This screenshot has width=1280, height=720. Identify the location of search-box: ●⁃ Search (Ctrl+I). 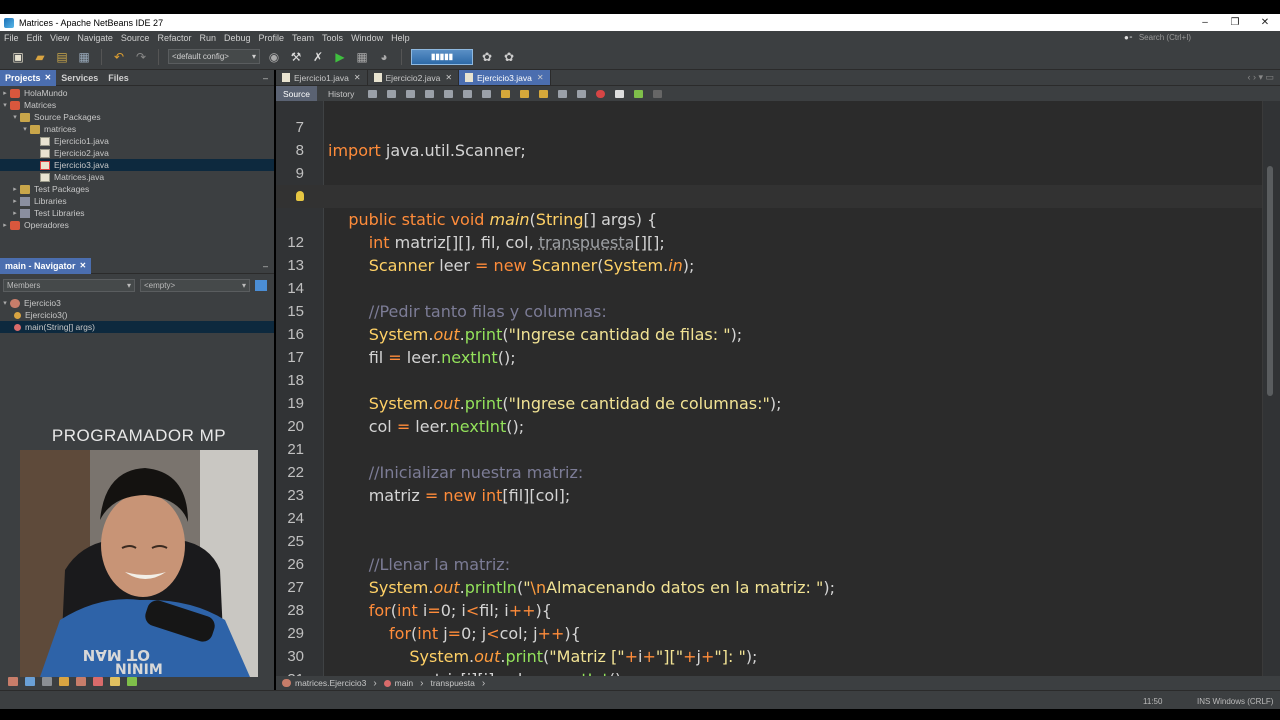
(1202, 37).